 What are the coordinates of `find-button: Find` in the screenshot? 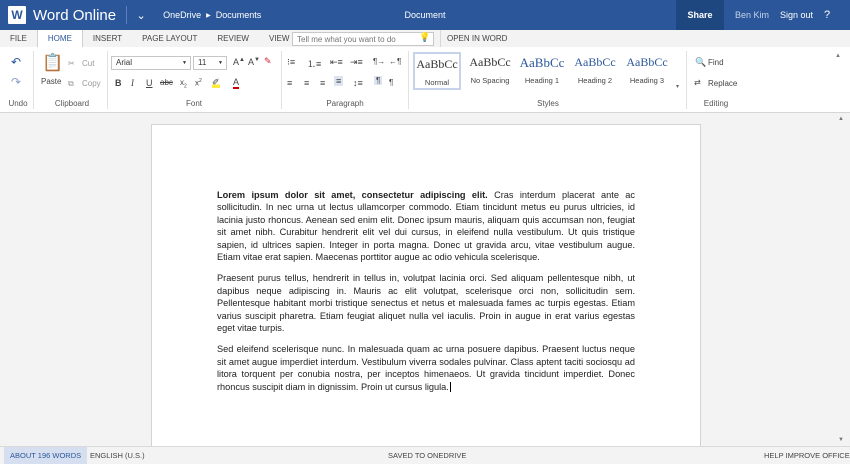 It's located at (716, 62).